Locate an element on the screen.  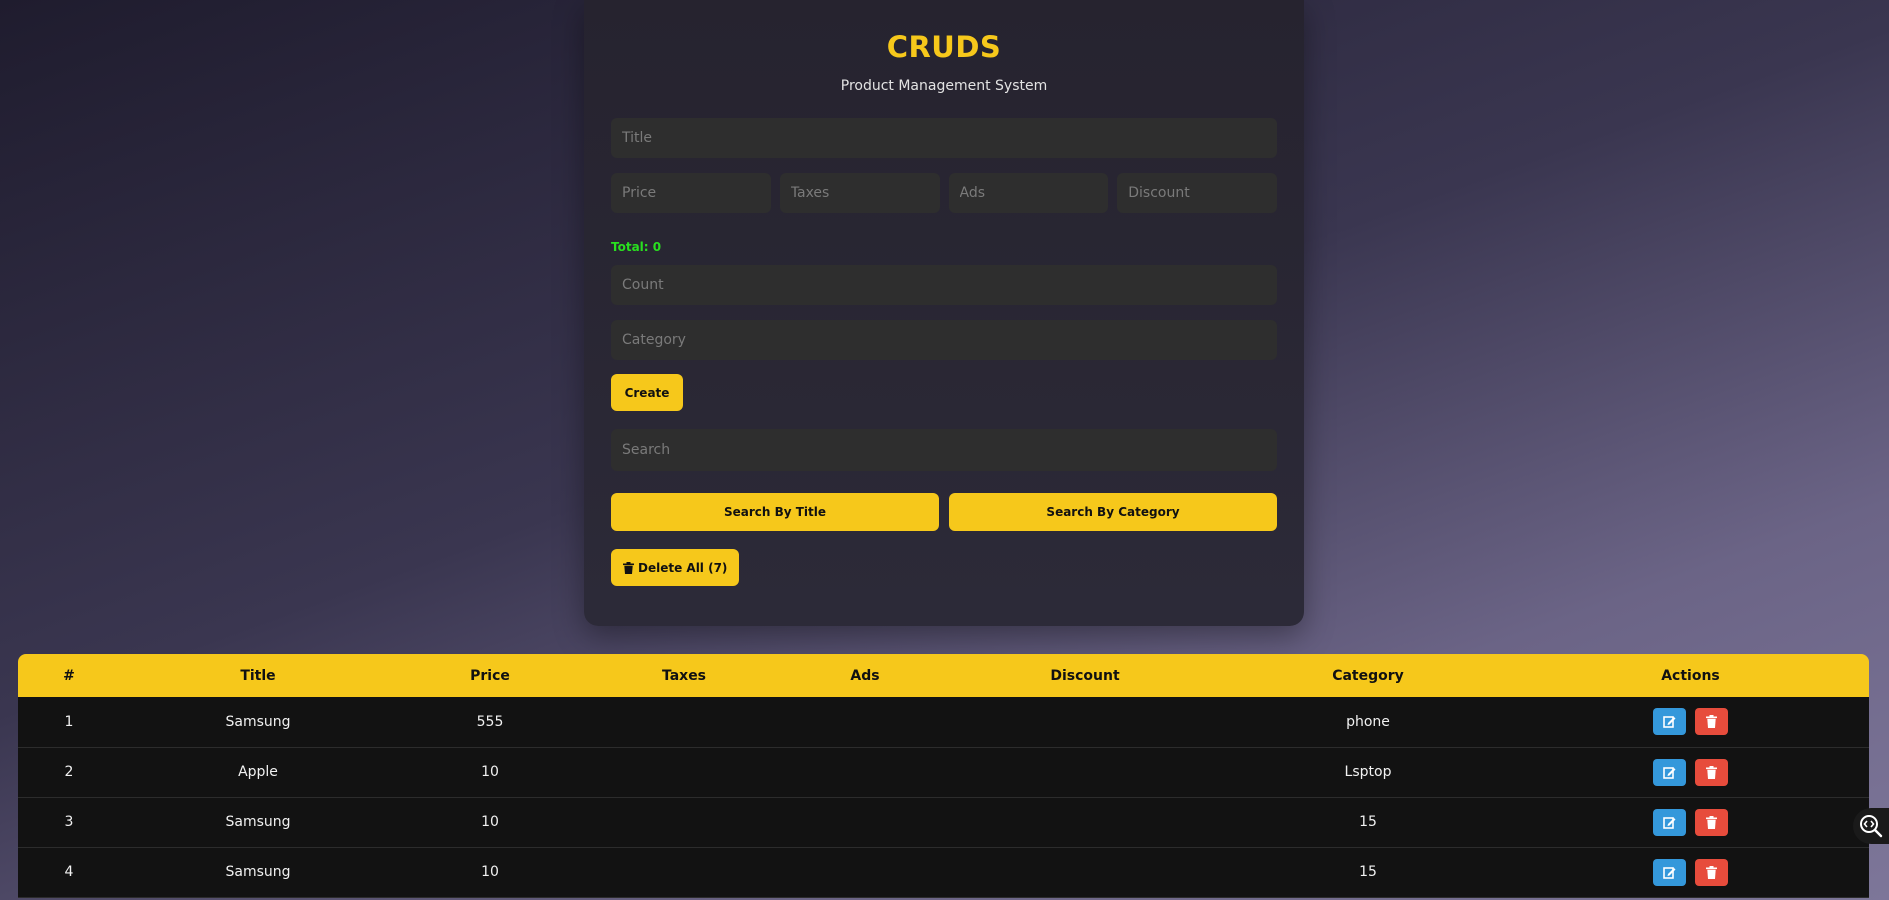
header-actions: Actions is located at coordinates (1690, 675).